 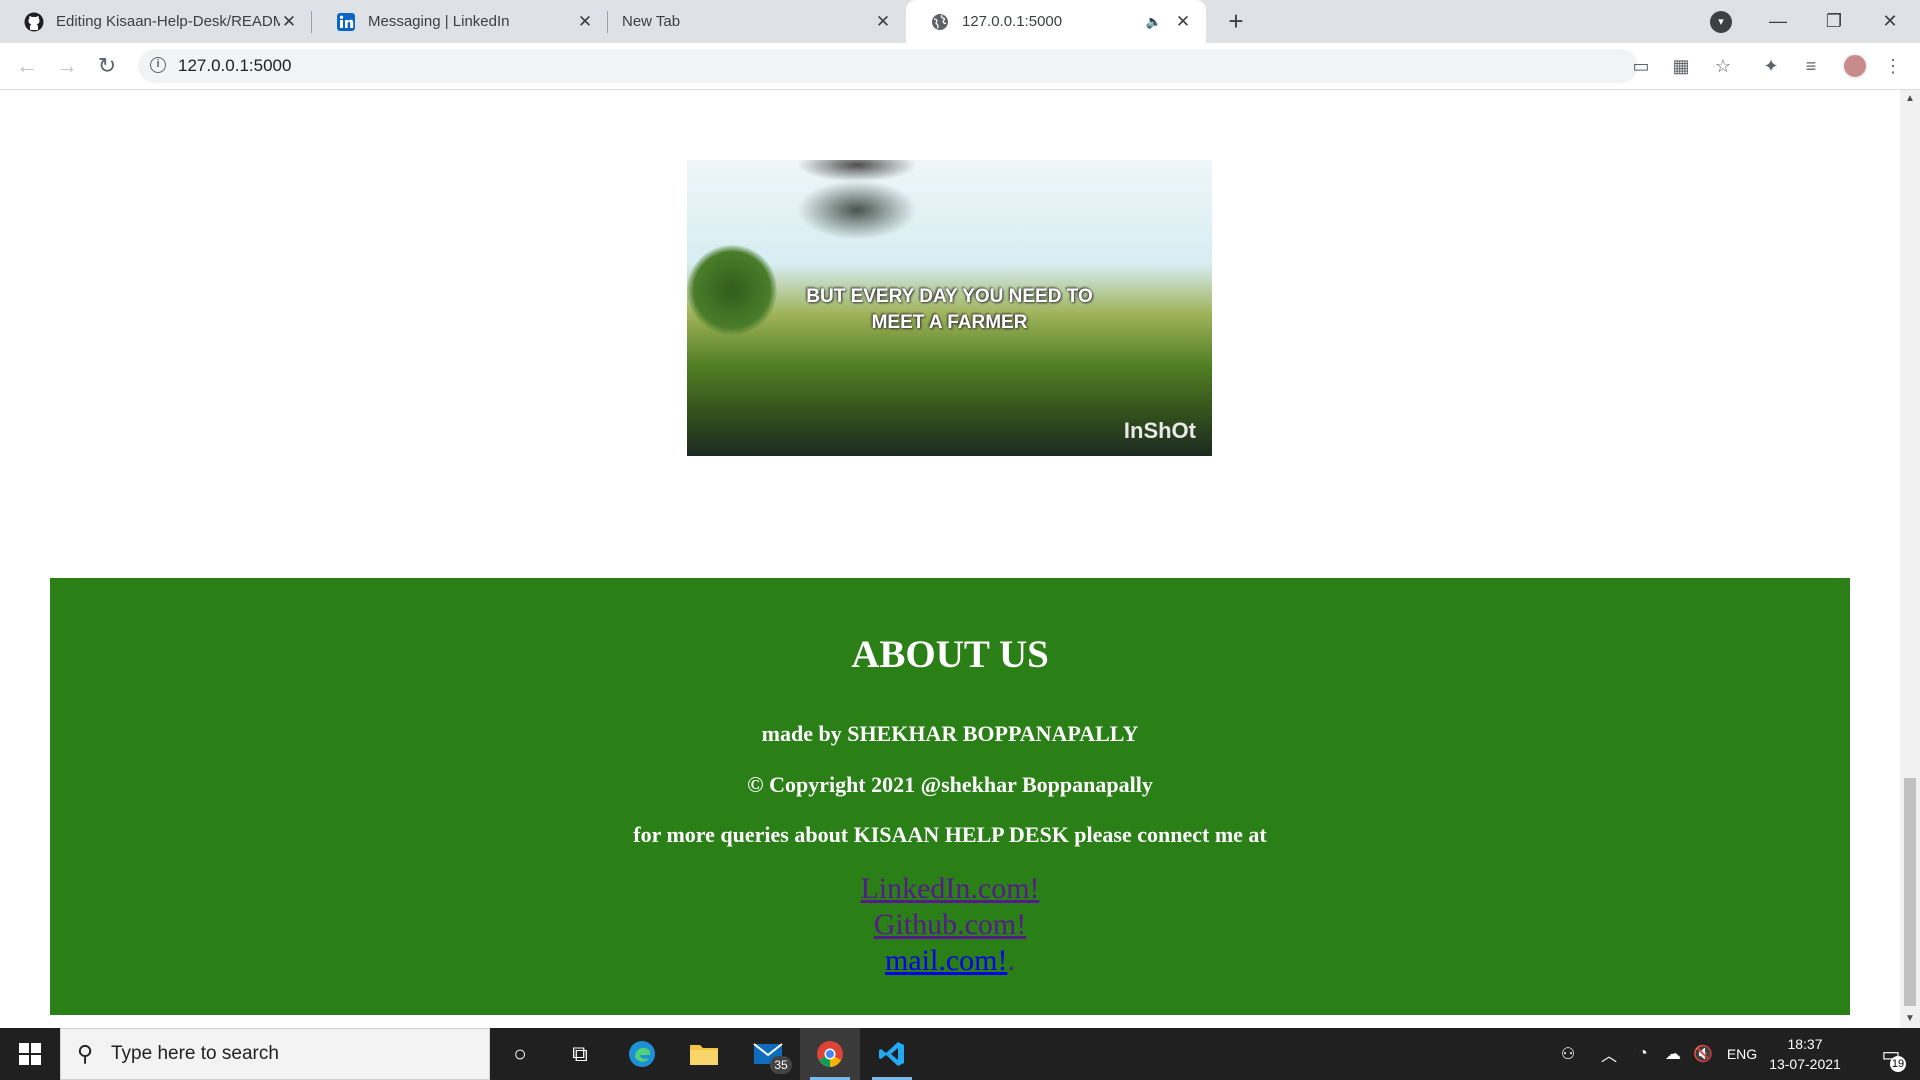 I want to click on globe-icon, so click(x=940, y=22).